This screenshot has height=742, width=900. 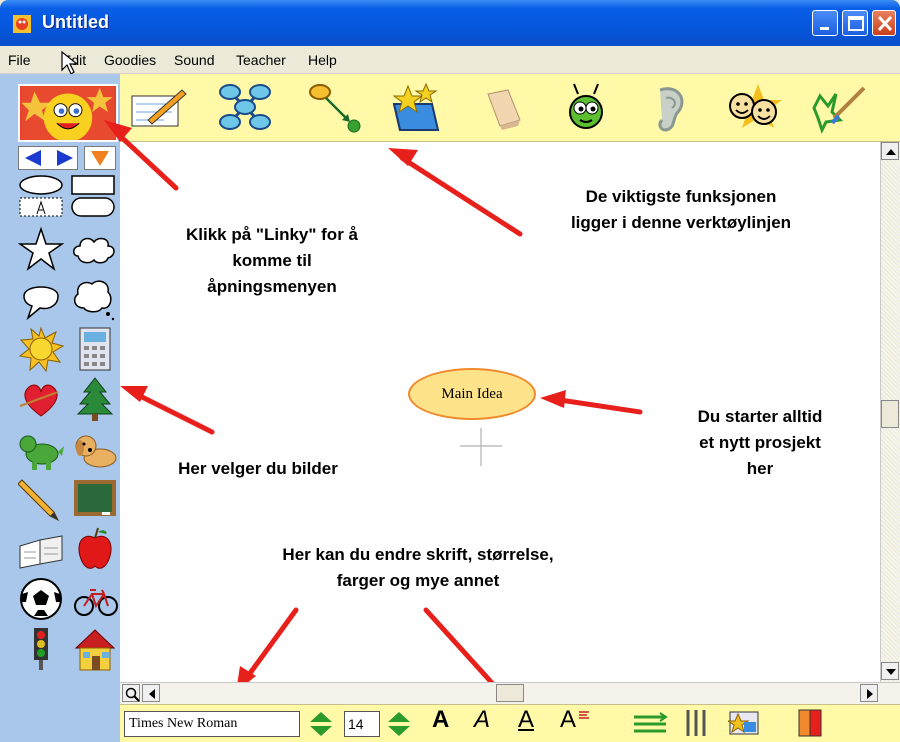 I want to click on soccer-ball-icon, so click(x=41, y=599).